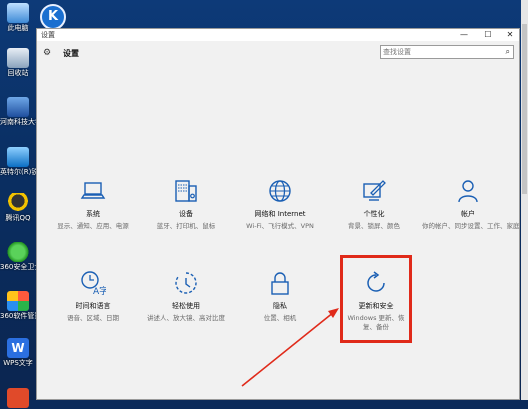 This screenshot has width=528, height=409. What do you see at coordinates (18, 203) in the screenshot?
I see `qq-penguin-icon` at bounding box center [18, 203].